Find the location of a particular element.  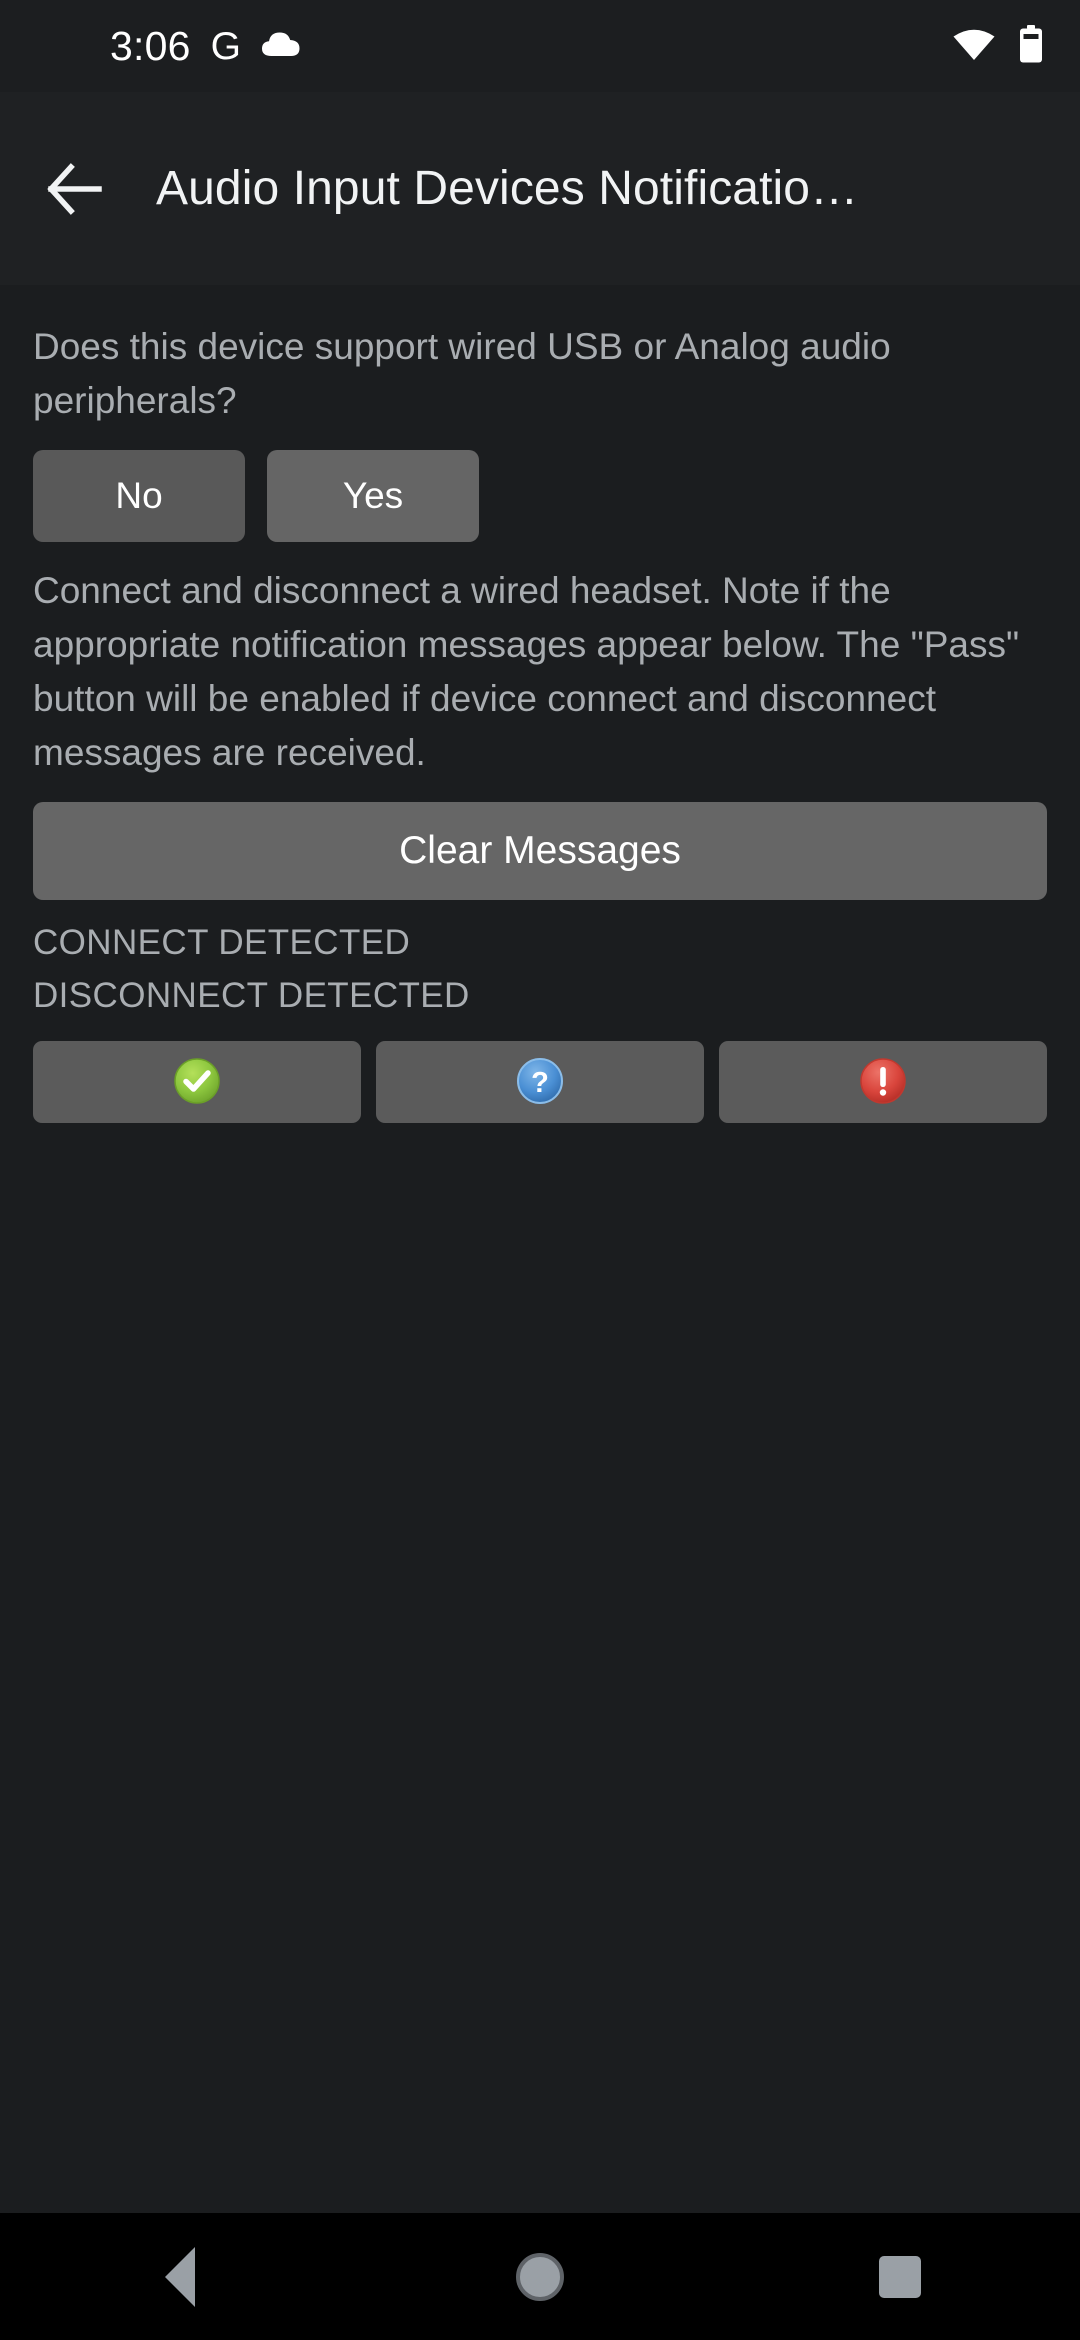

disconnect-detected-label: DISCONNECT DETECTED is located at coordinates (251, 995).